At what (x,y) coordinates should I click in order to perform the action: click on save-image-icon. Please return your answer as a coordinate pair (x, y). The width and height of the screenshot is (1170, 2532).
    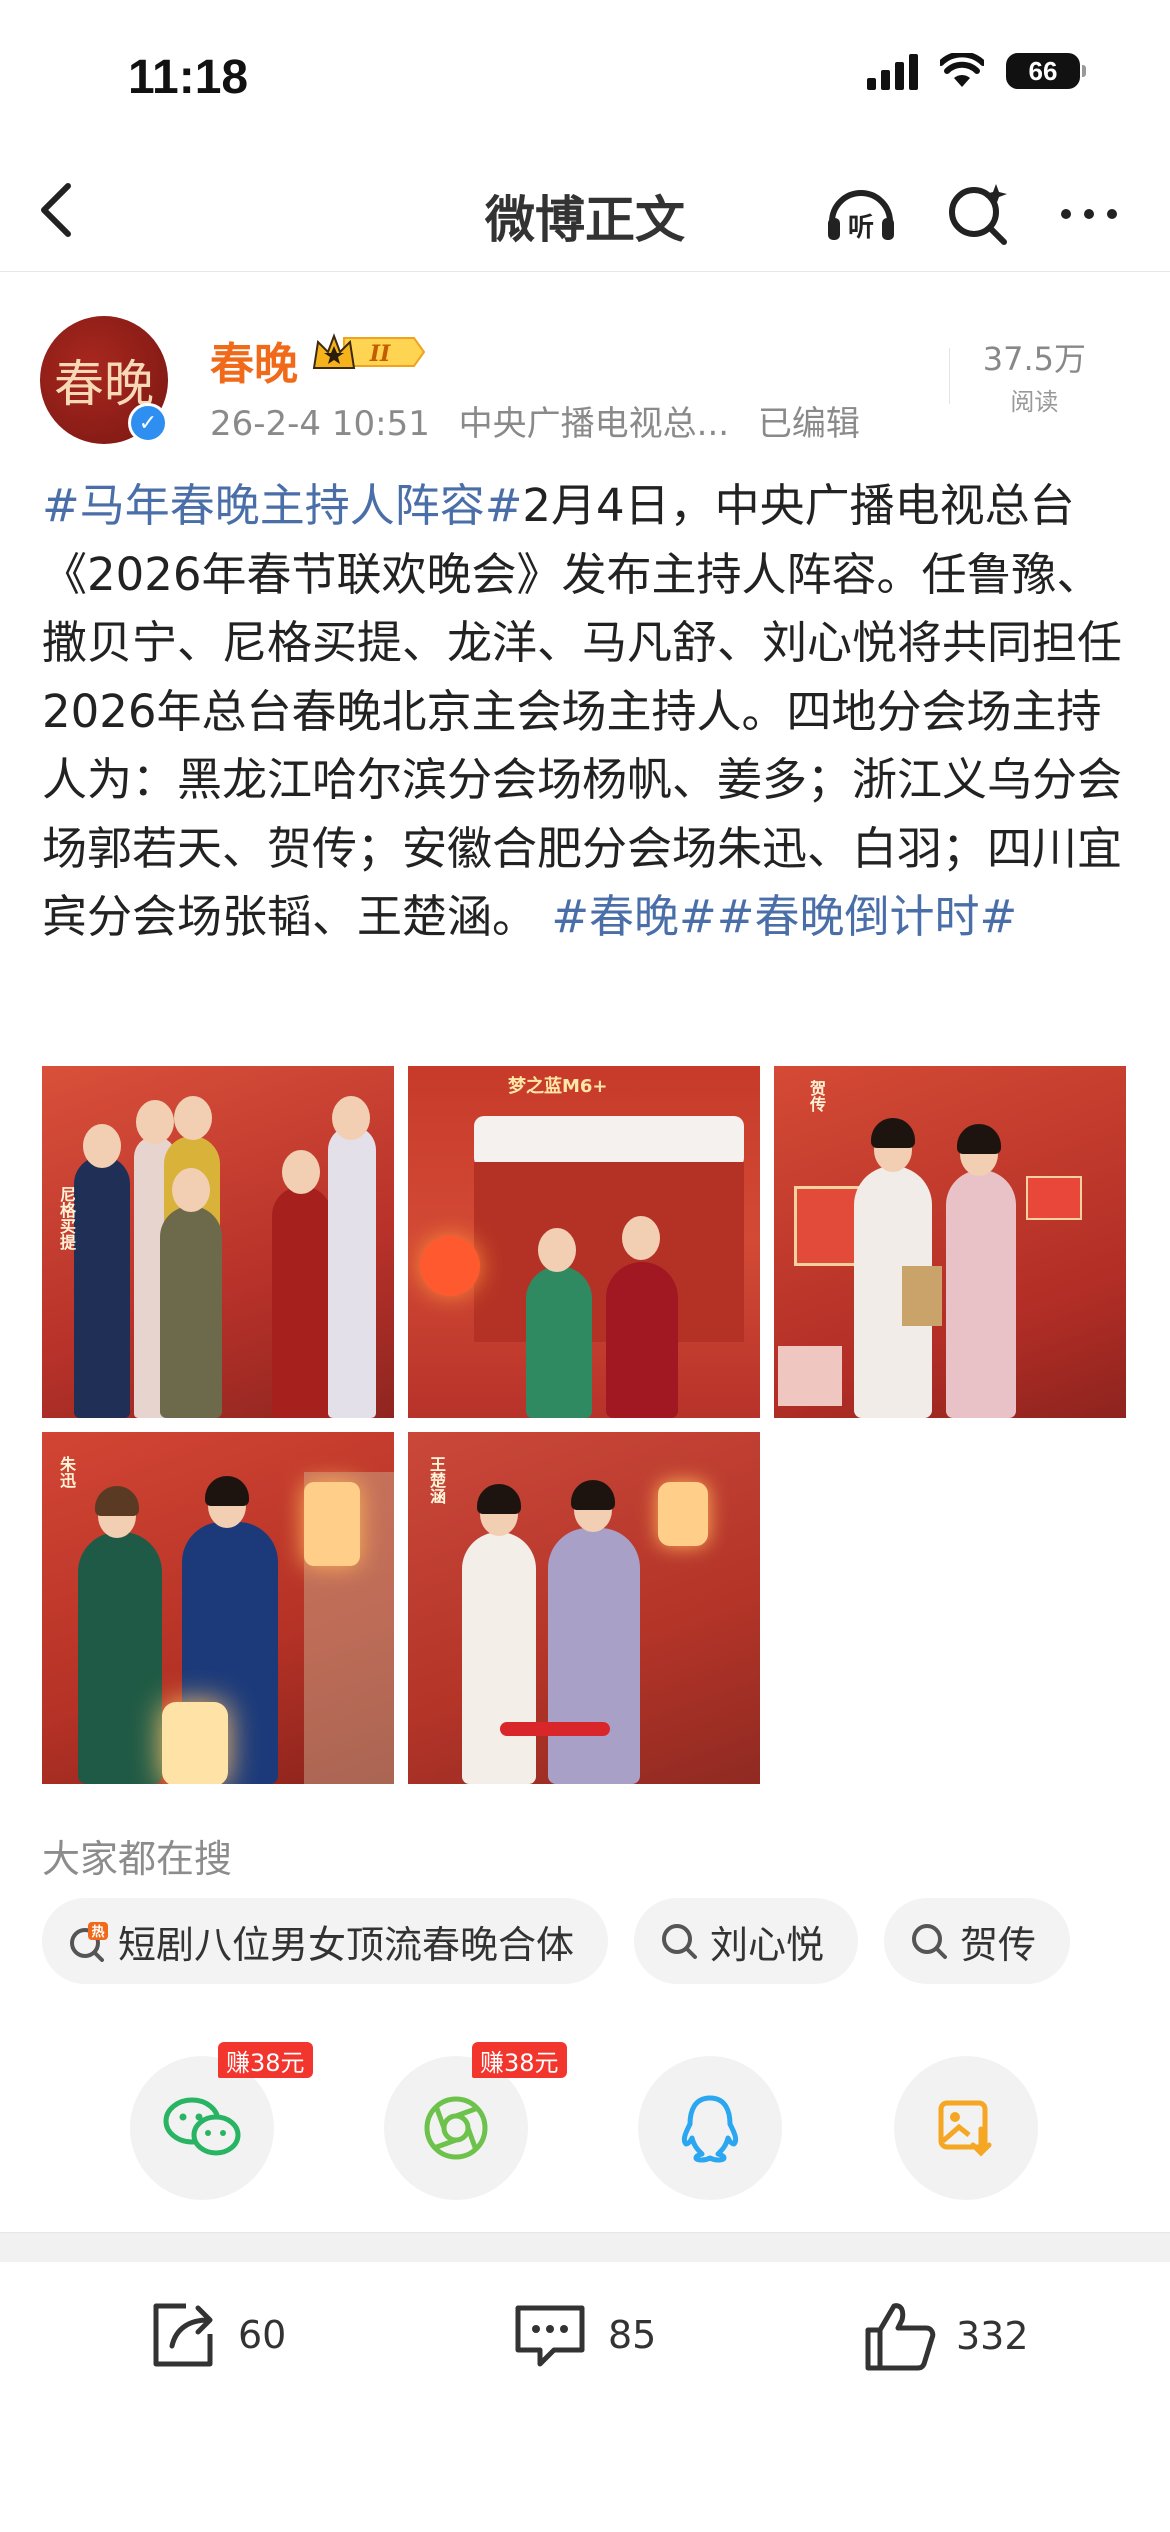
    Looking at the image, I should click on (965, 2128).